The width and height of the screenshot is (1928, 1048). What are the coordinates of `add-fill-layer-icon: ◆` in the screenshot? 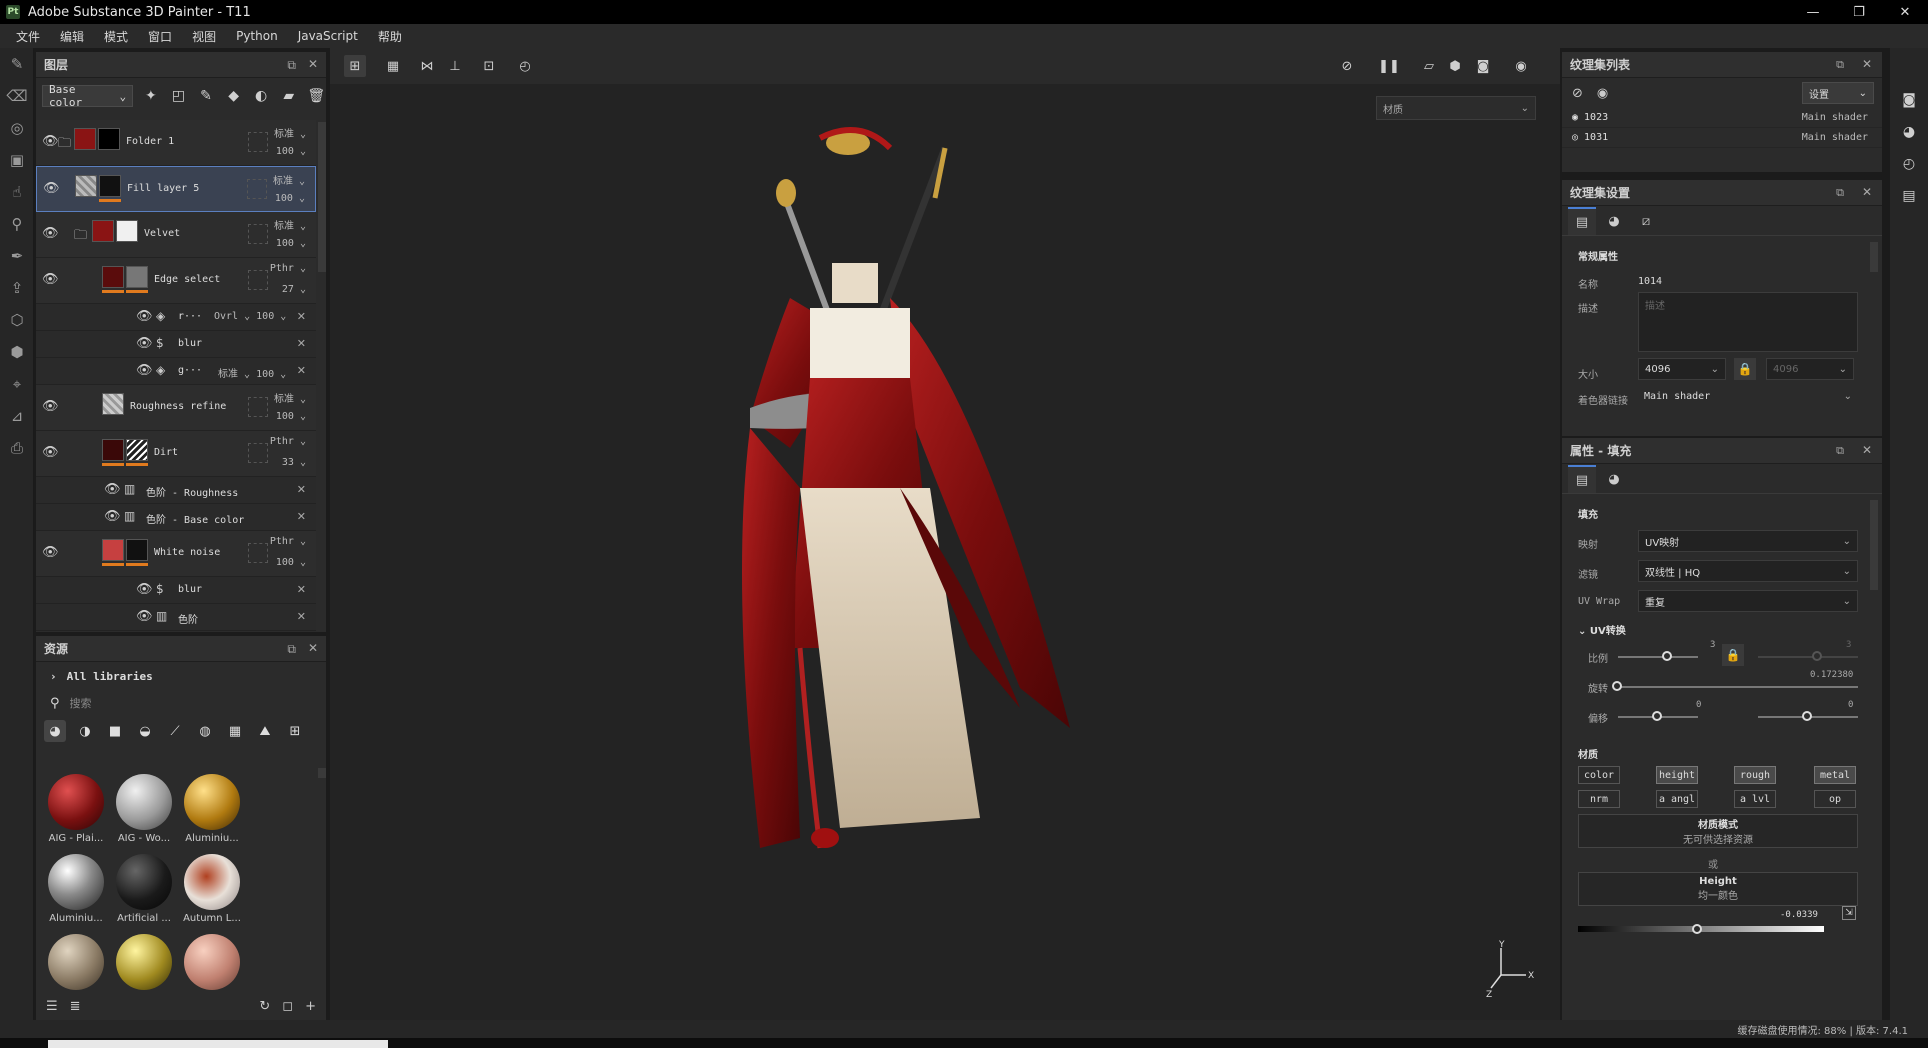 It's located at (234, 96).